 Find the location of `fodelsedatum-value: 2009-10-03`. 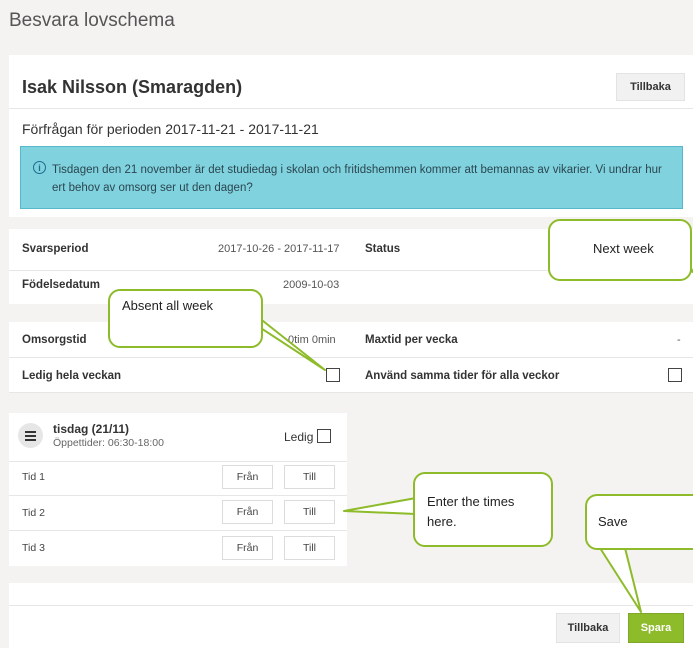

fodelsedatum-value: 2009-10-03 is located at coordinates (311, 285).